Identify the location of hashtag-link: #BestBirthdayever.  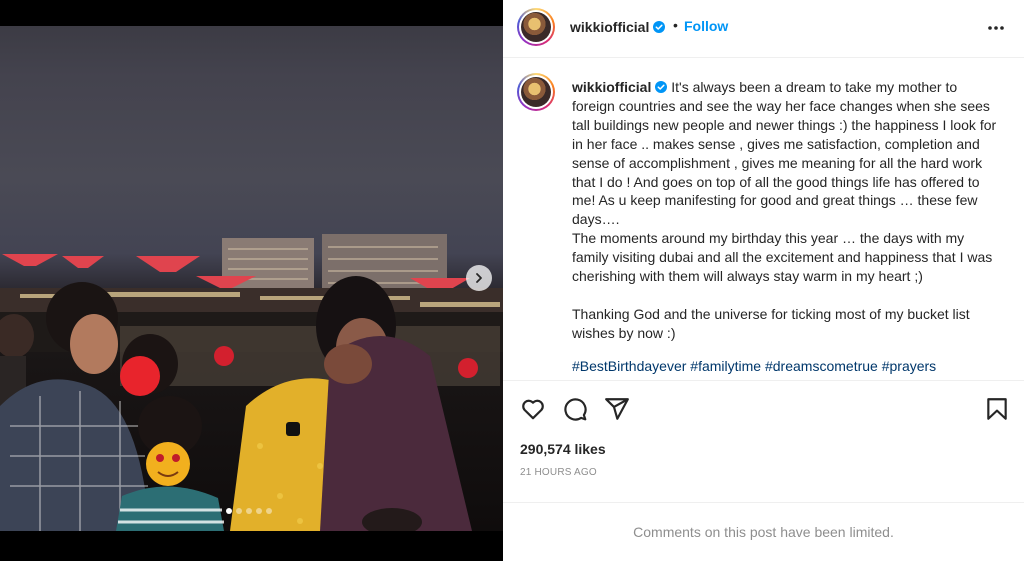
(629, 366).